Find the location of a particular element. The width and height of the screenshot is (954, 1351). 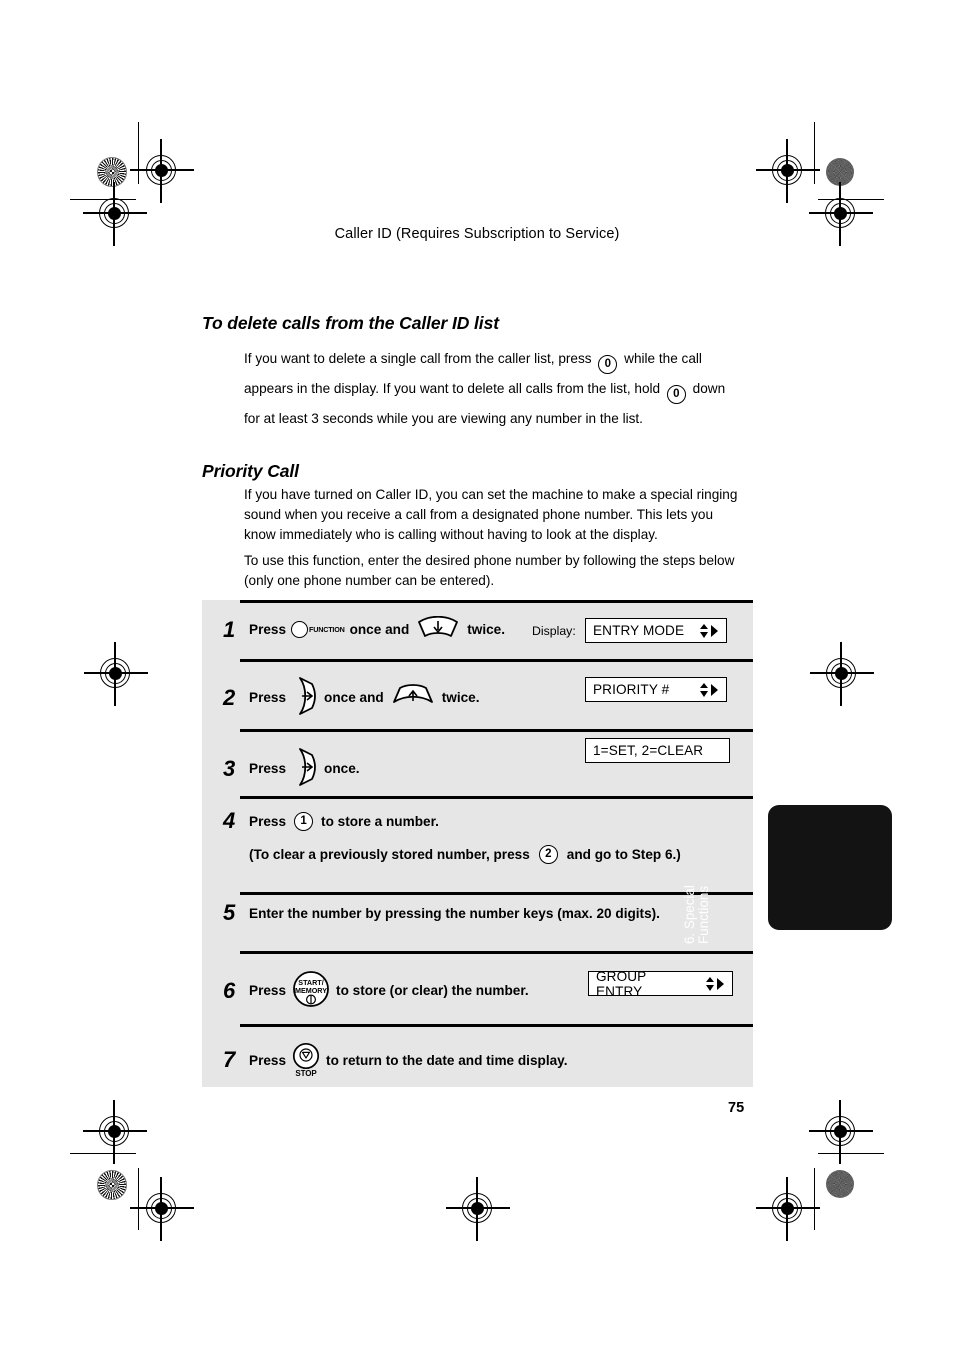

lcd-updown-right-arrows-icon is located at coordinates (709, 631).